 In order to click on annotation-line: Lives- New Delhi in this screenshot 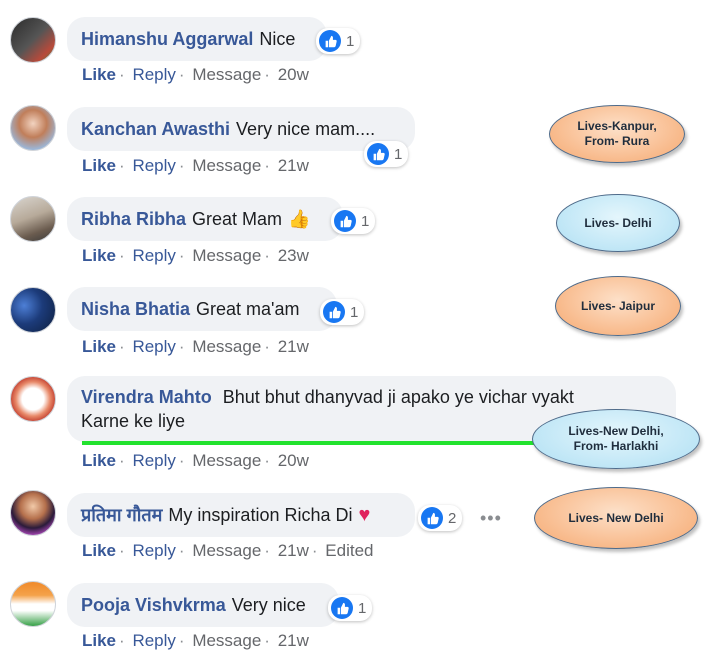, I will do `click(616, 517)`.